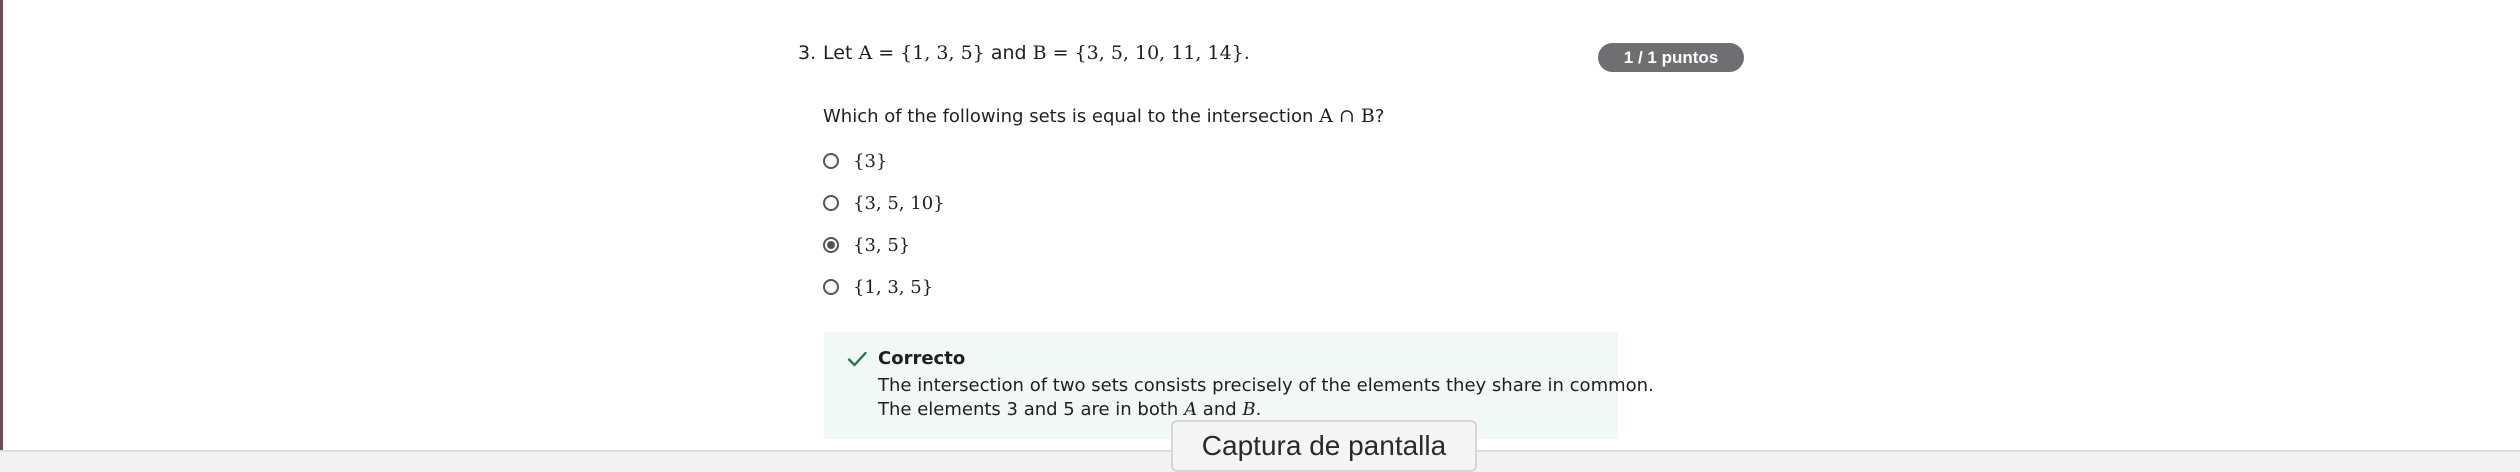 This screenshot has height=472, width=2520. What do you see at coordinates (831, 245) in the screenshot?
I see `radio-button-selected` at bounding box center [831, 245].